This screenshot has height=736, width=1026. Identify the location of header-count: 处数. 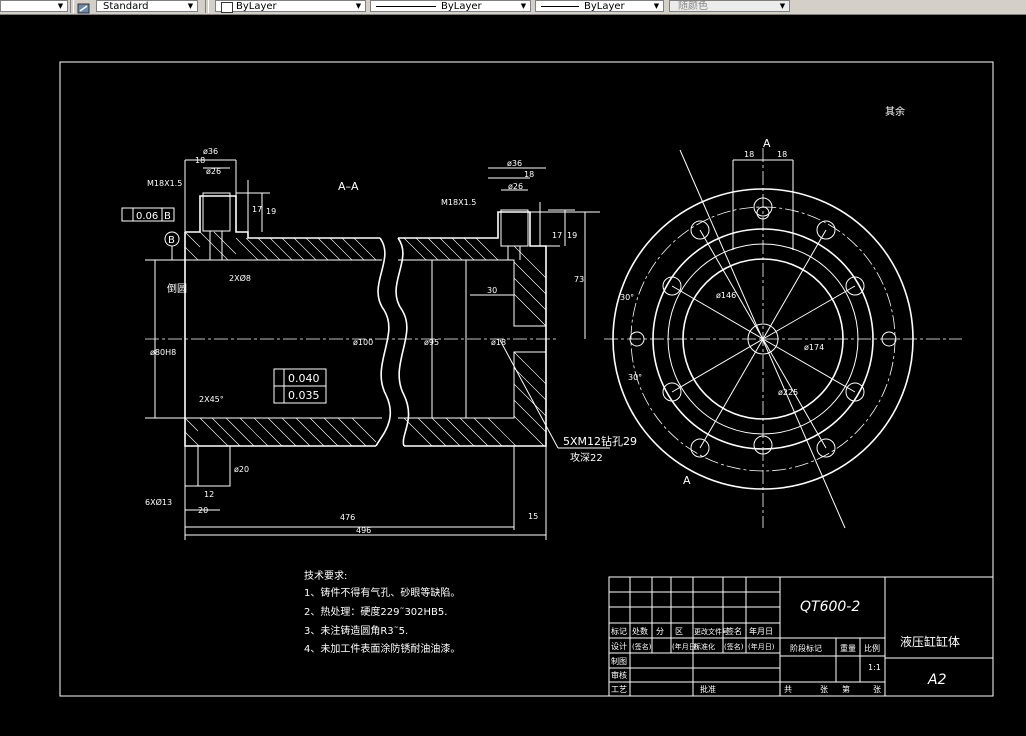
(640, 631).